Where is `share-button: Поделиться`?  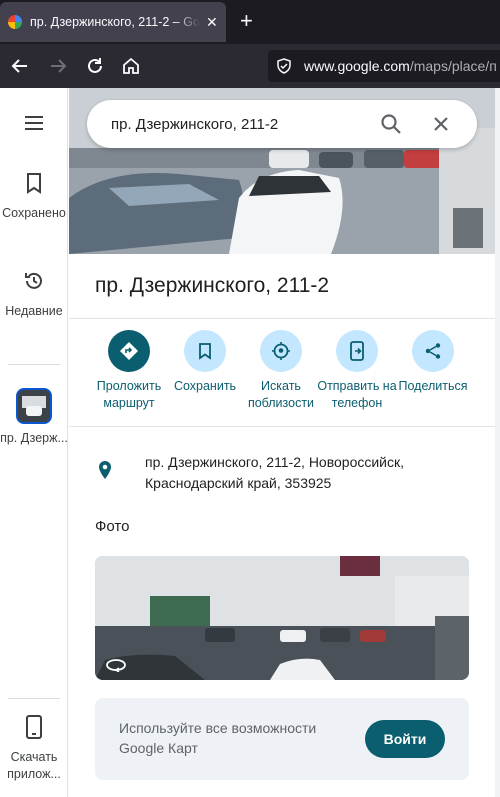
share-button: Поделиться is located at coordinates (433, 362).